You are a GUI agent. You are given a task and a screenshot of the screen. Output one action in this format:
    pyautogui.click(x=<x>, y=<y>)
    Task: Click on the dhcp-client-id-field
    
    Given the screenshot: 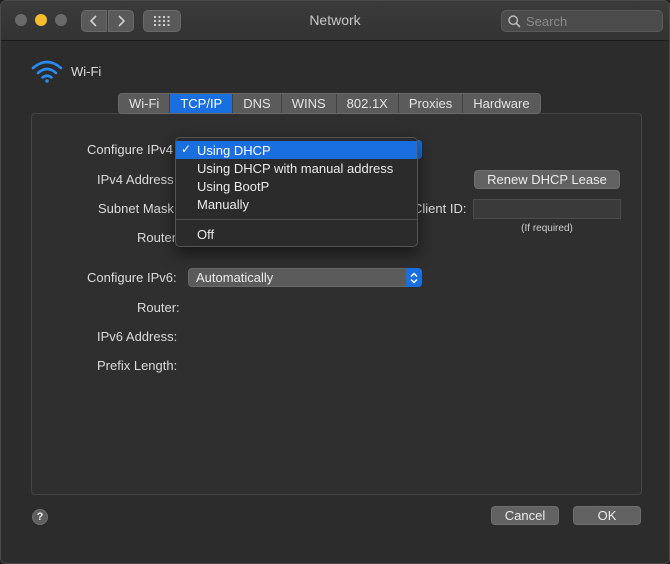 What is the action you would take?
    pyautogui.click(x=547, y=209)
    